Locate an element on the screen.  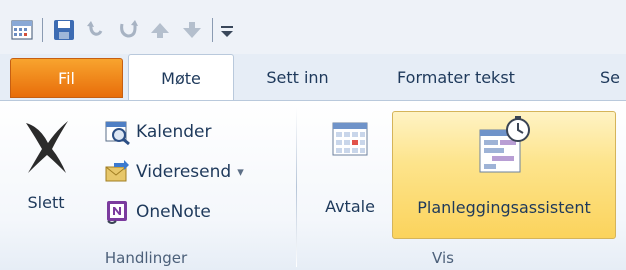
chevron-down-icon: ▾ is located at coordinates (240, 172).